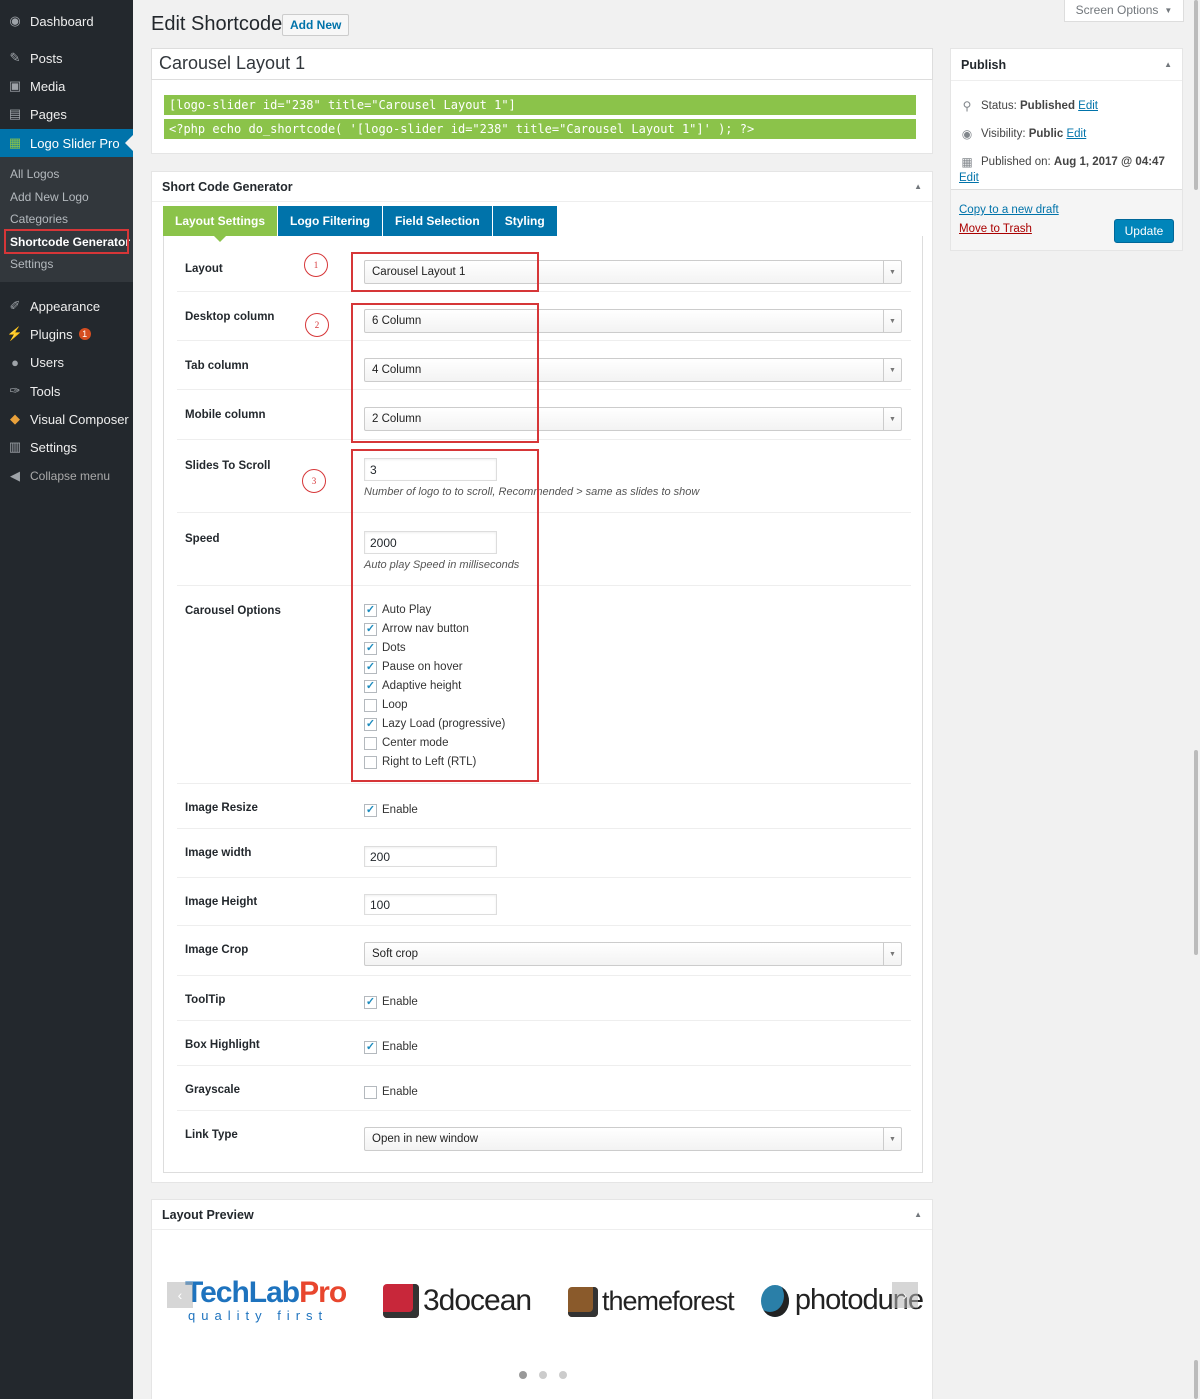  What do you see at coordinates (542, 1215) in the screenshot?
I see `preview-header: Layout Preview ▲` at bounding box center [542, 1215].